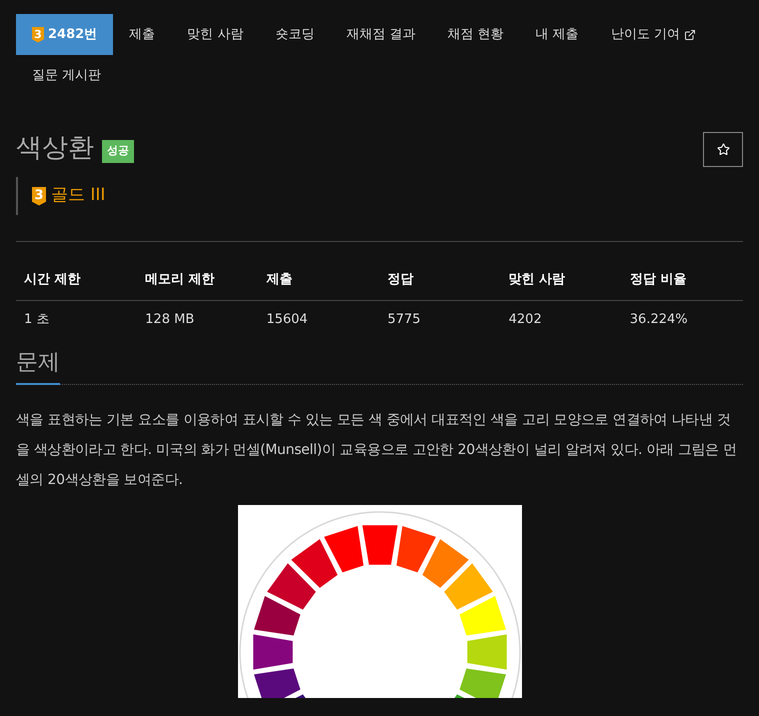  I want to click on problem-title: 색상환, so click(55, 148).